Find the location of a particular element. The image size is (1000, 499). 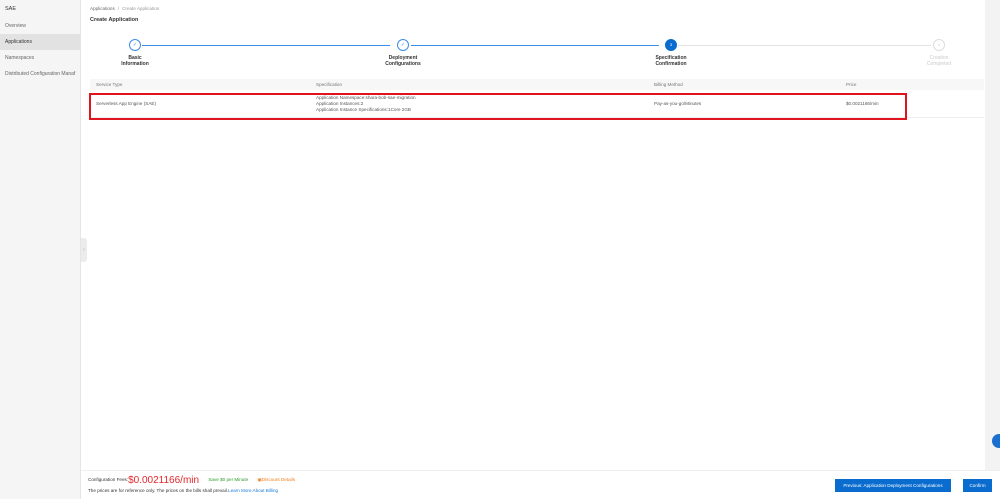

column-header: Price is located at coordinates (851, 84).